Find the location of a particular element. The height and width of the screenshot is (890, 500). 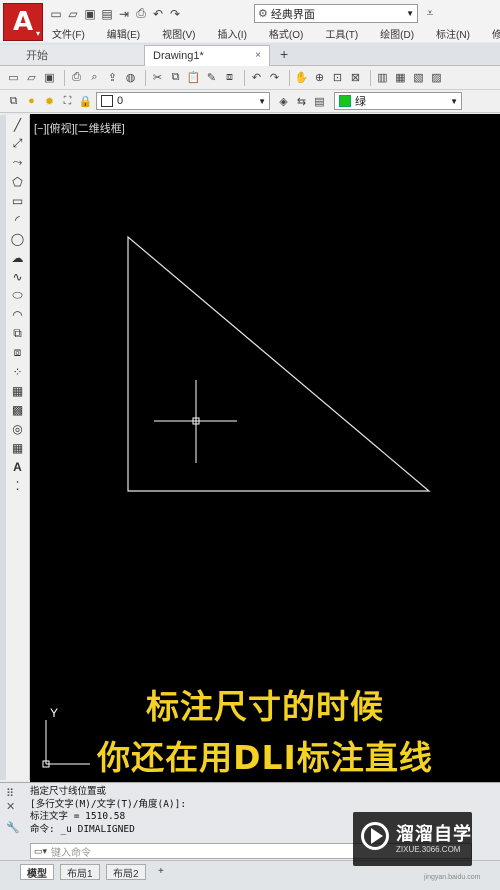

spline-icon: ∿ is located at coordinates (17, 276).